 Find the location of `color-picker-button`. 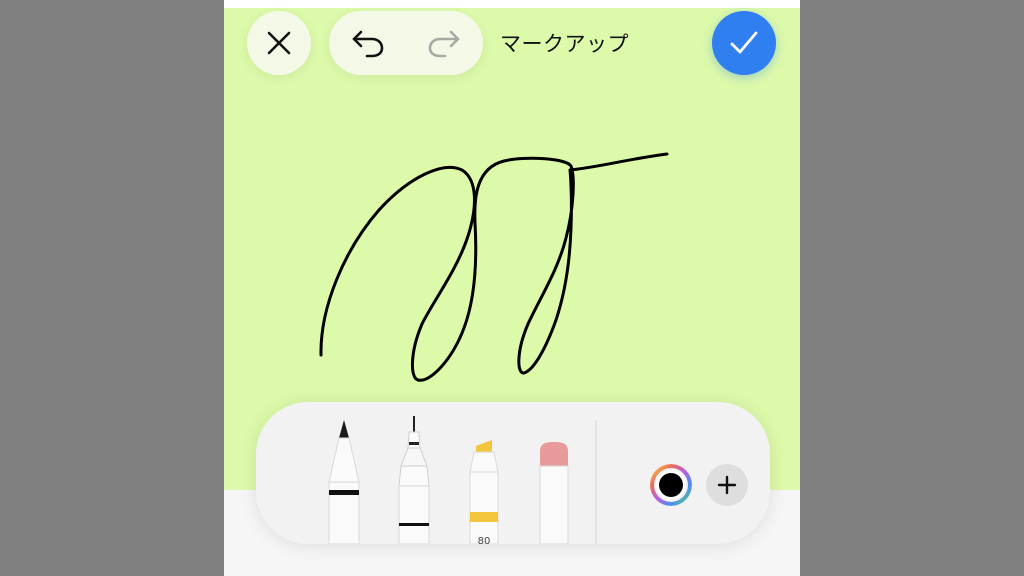

color-picker-button is located at coordinates (671, 485).